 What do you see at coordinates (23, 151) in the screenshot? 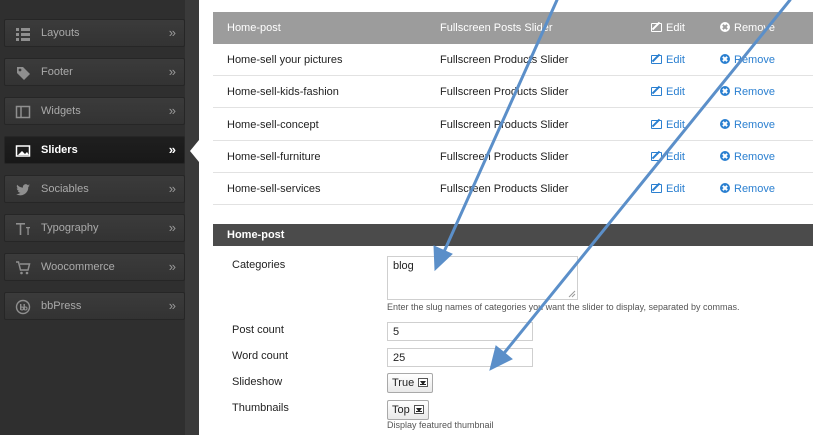
I see `image-icon` at bounding box center [23, 151].